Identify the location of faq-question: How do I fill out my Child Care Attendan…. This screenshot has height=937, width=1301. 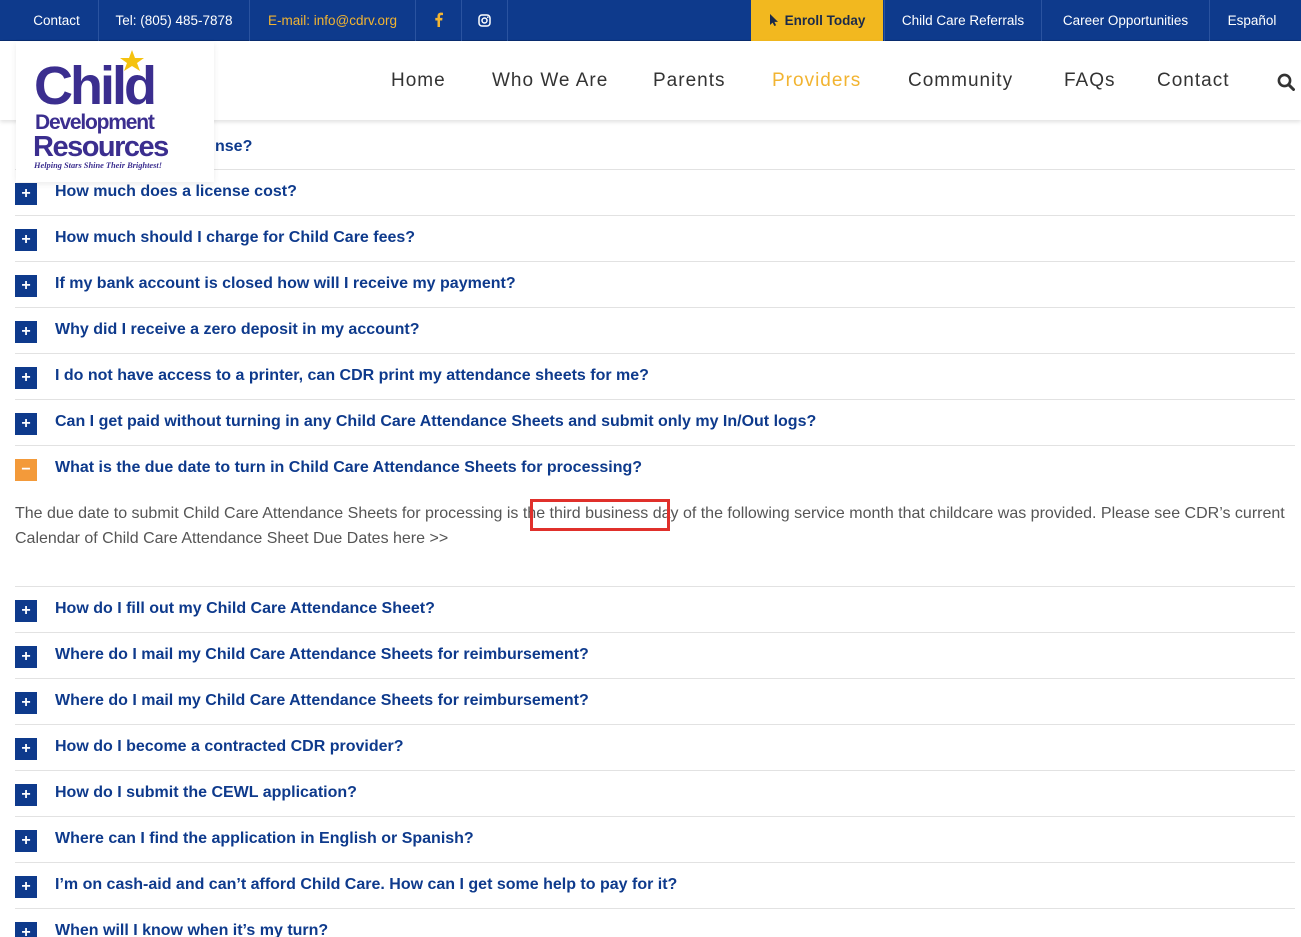
(245, 609).